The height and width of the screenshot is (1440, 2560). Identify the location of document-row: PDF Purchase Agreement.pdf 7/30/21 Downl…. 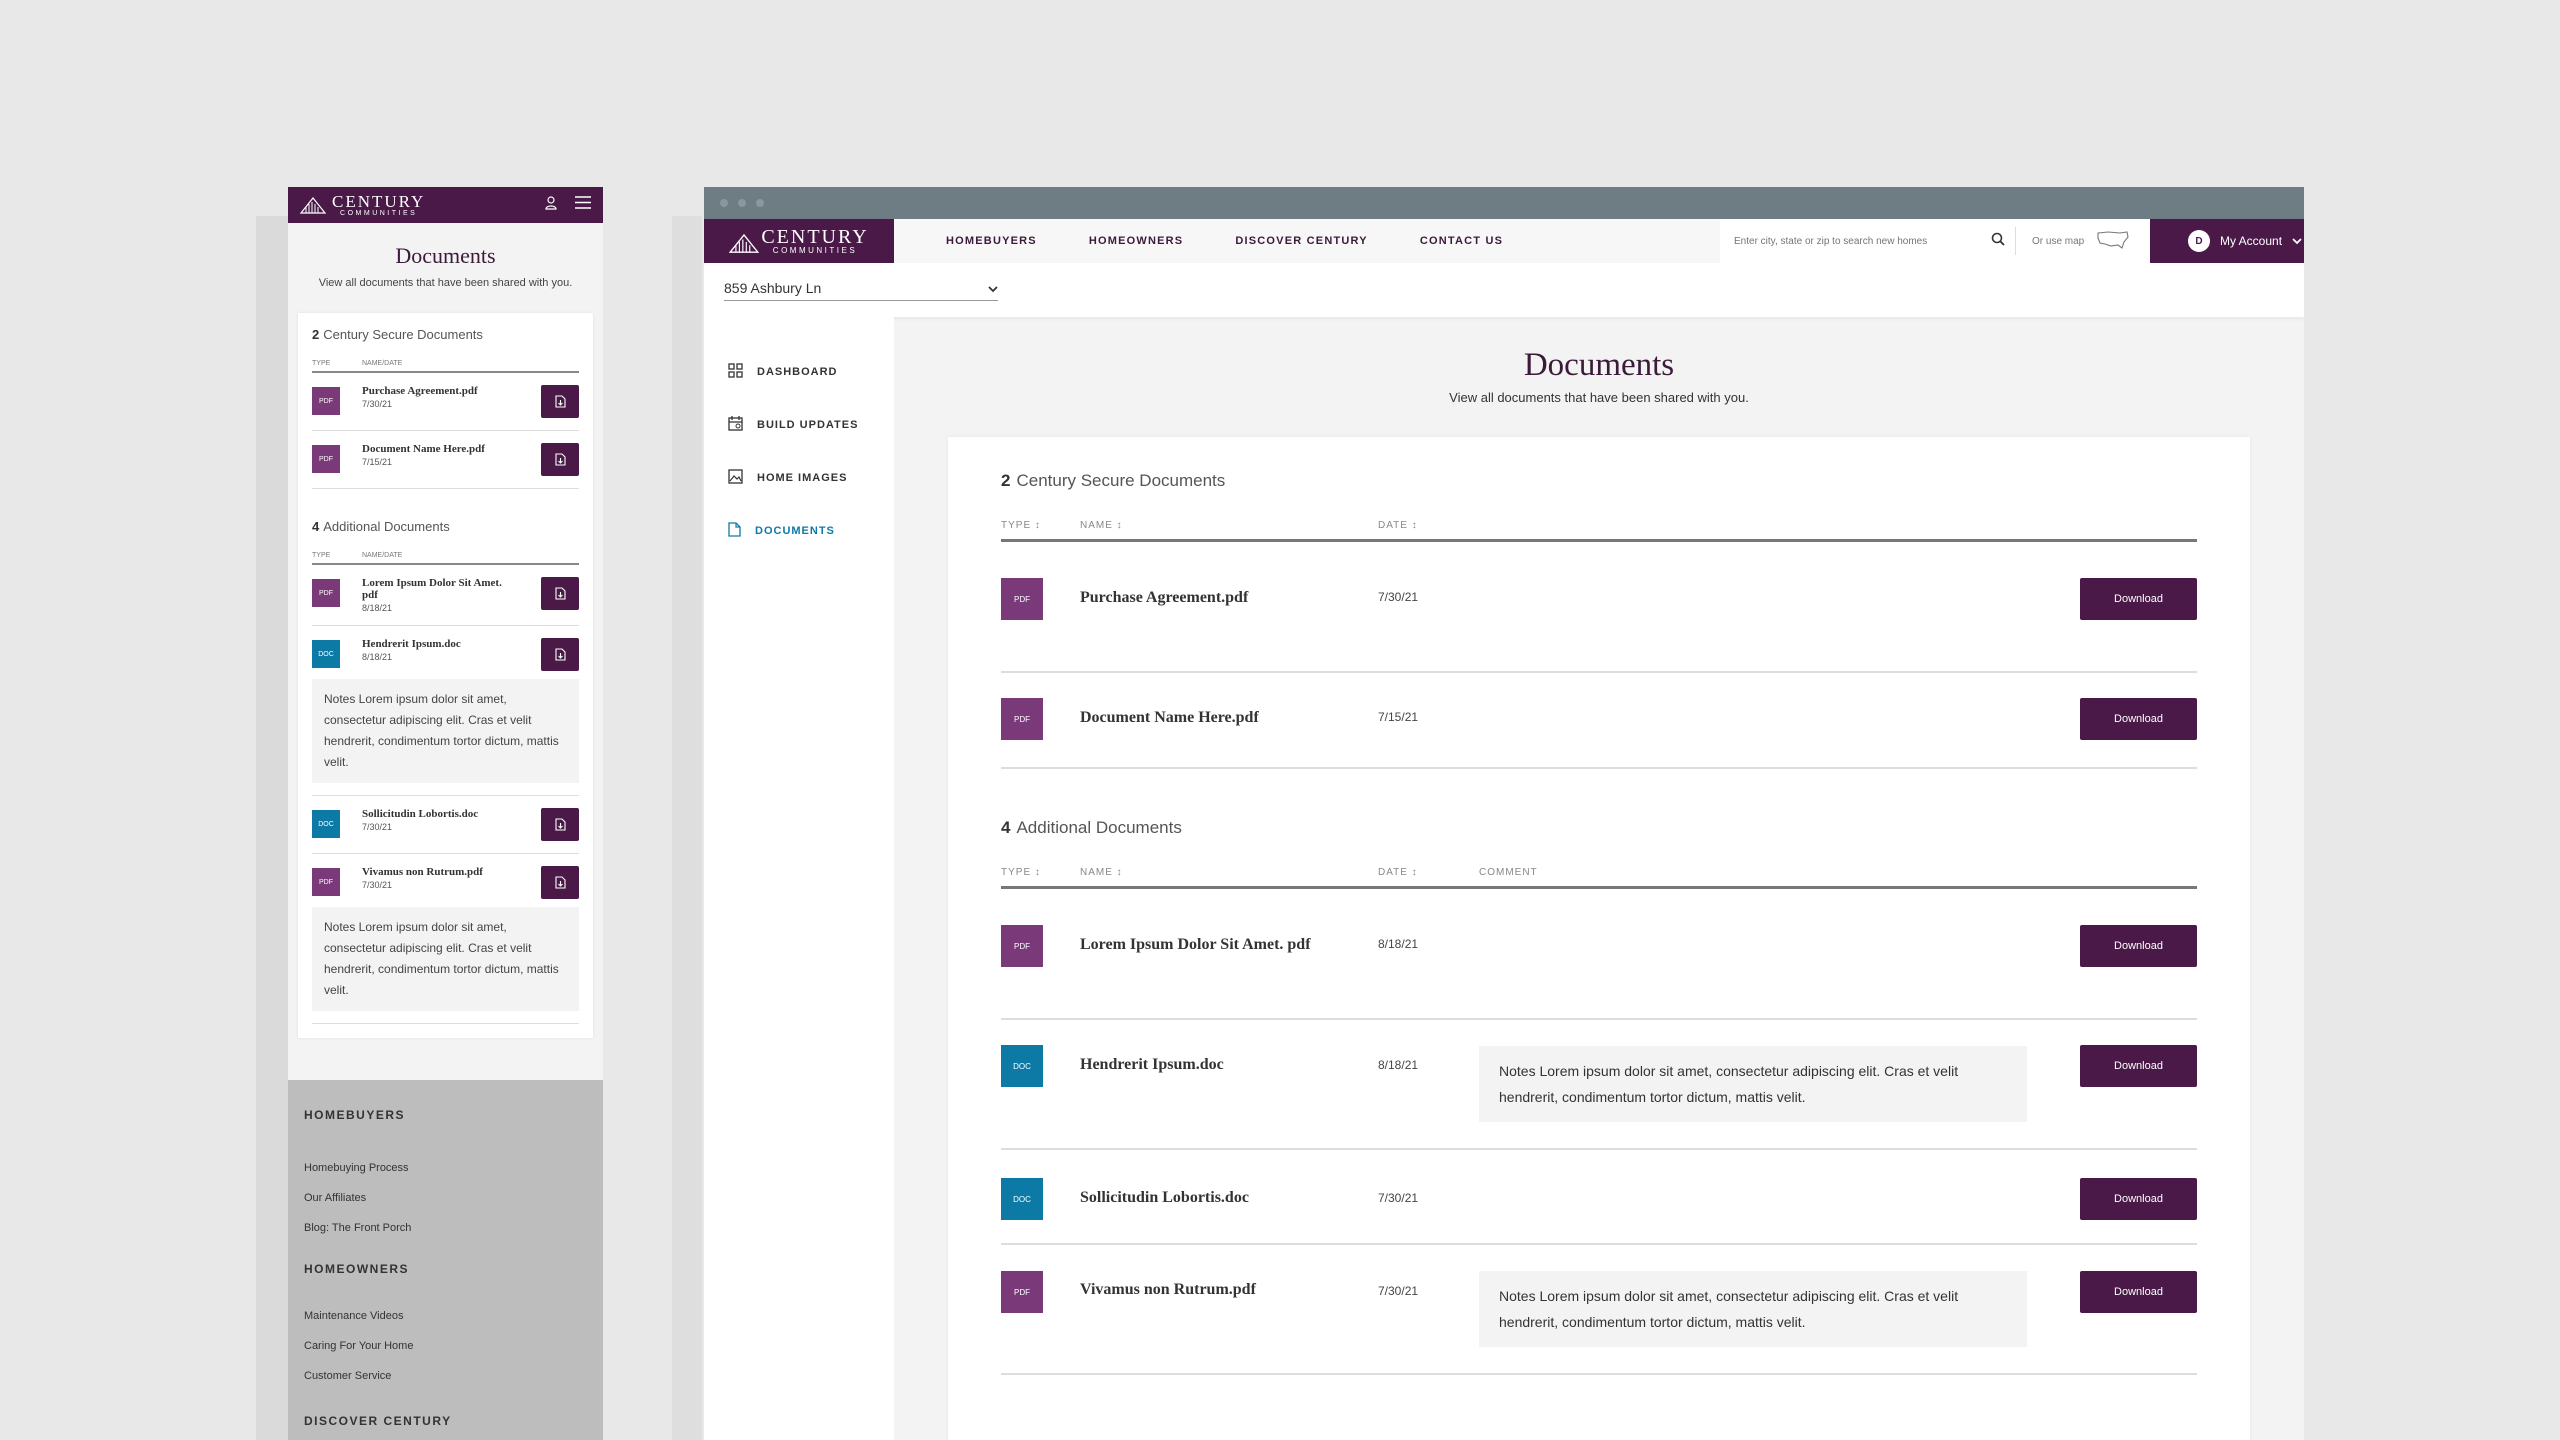
(1599, 625).